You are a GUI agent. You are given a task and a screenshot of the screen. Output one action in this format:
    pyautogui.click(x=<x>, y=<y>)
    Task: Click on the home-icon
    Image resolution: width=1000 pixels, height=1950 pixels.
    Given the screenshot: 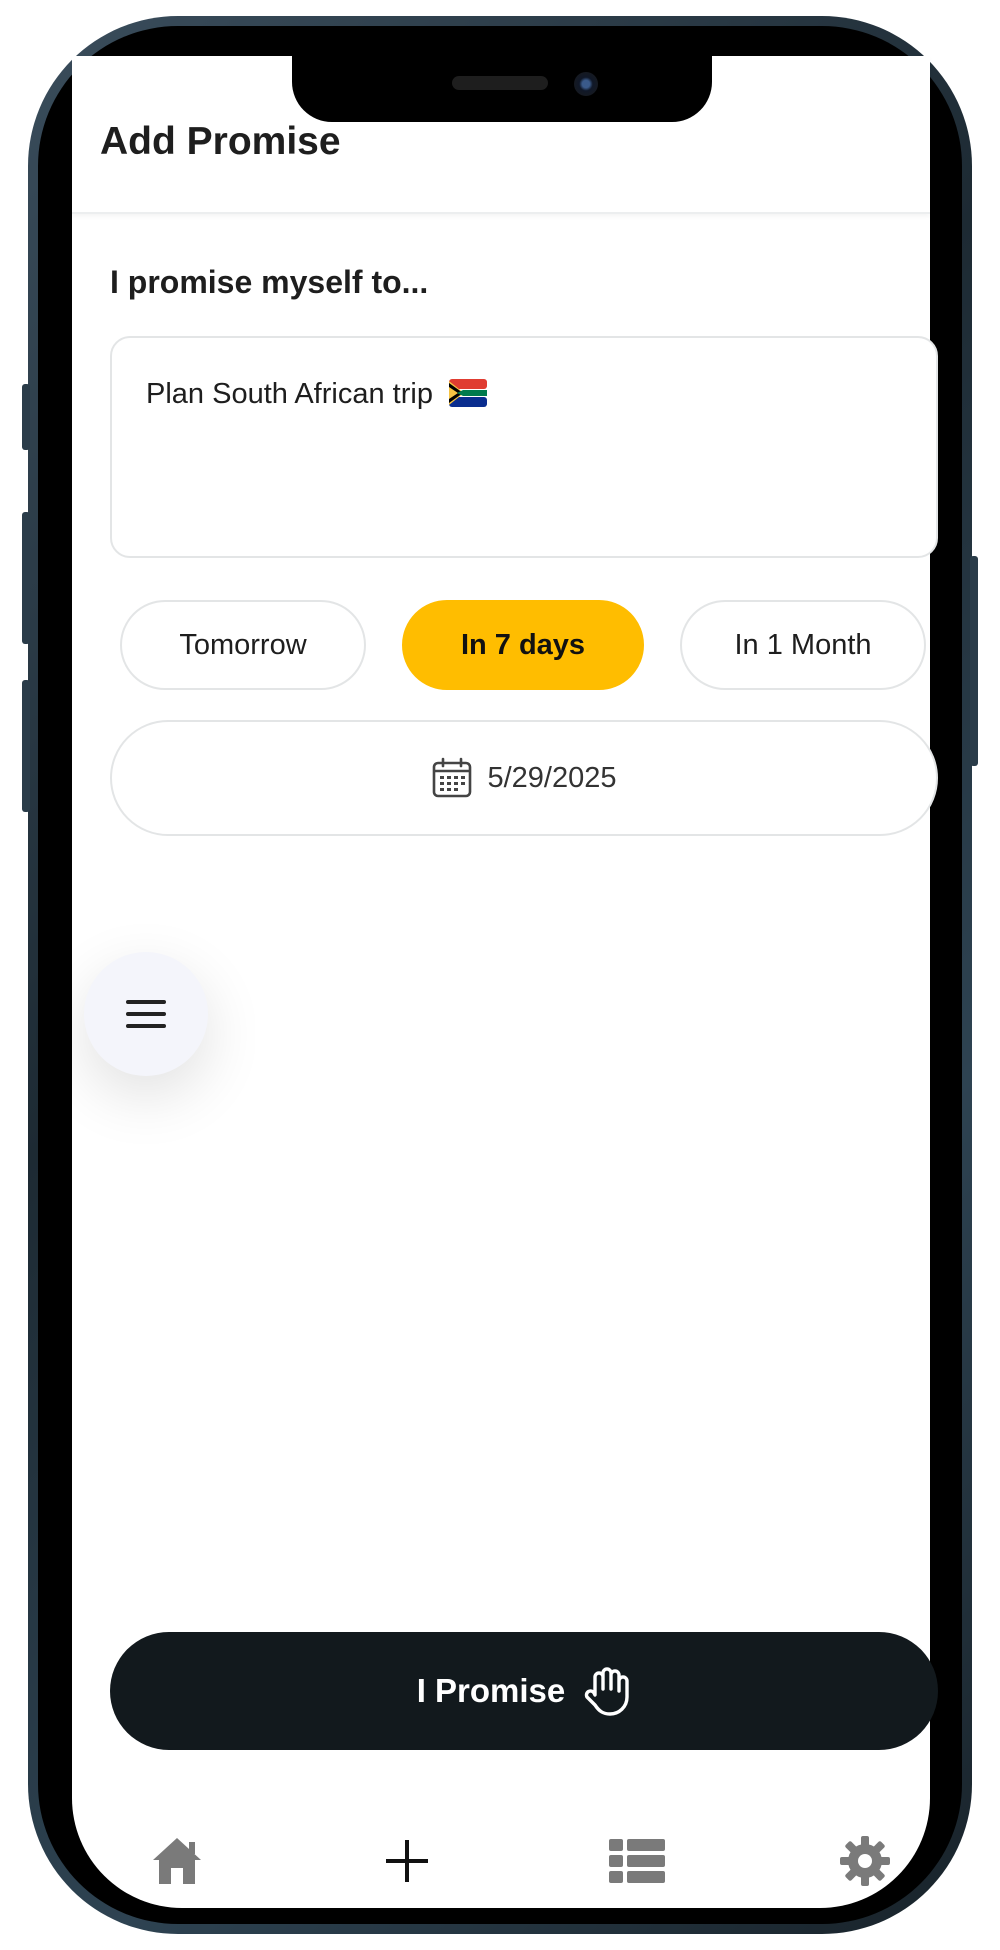 What is the action you would take?
    pyautogui.click(x=177, y=1861)
    